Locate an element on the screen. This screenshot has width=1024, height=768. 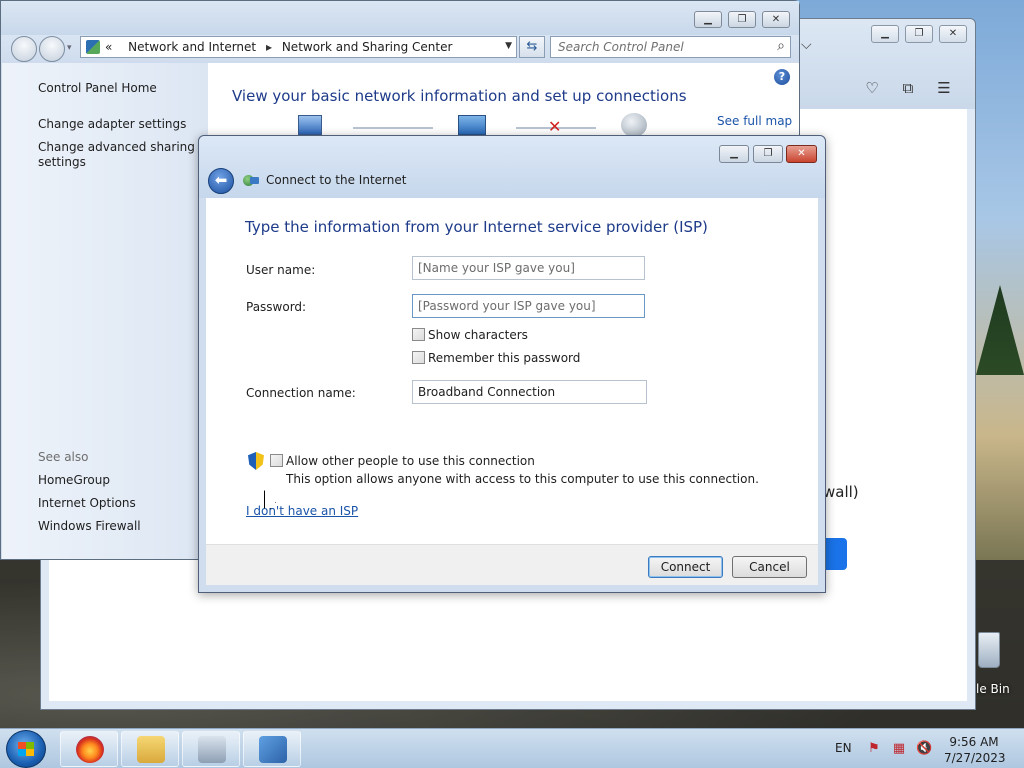
nav-homegroup: HomeGroup is located at coordinates (74, 480).